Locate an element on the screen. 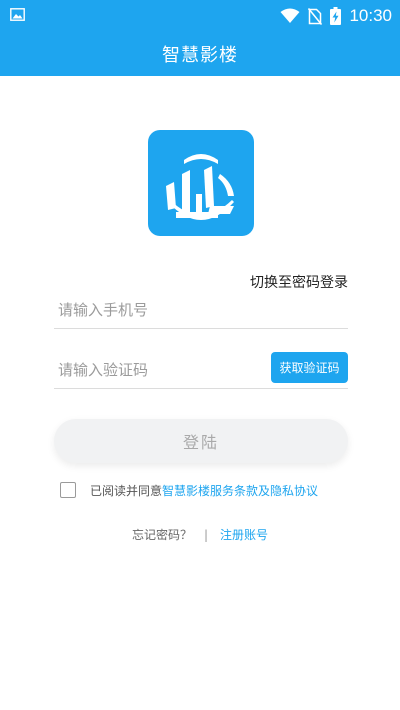  no-sim-icon is located at coordinates (315, 16).